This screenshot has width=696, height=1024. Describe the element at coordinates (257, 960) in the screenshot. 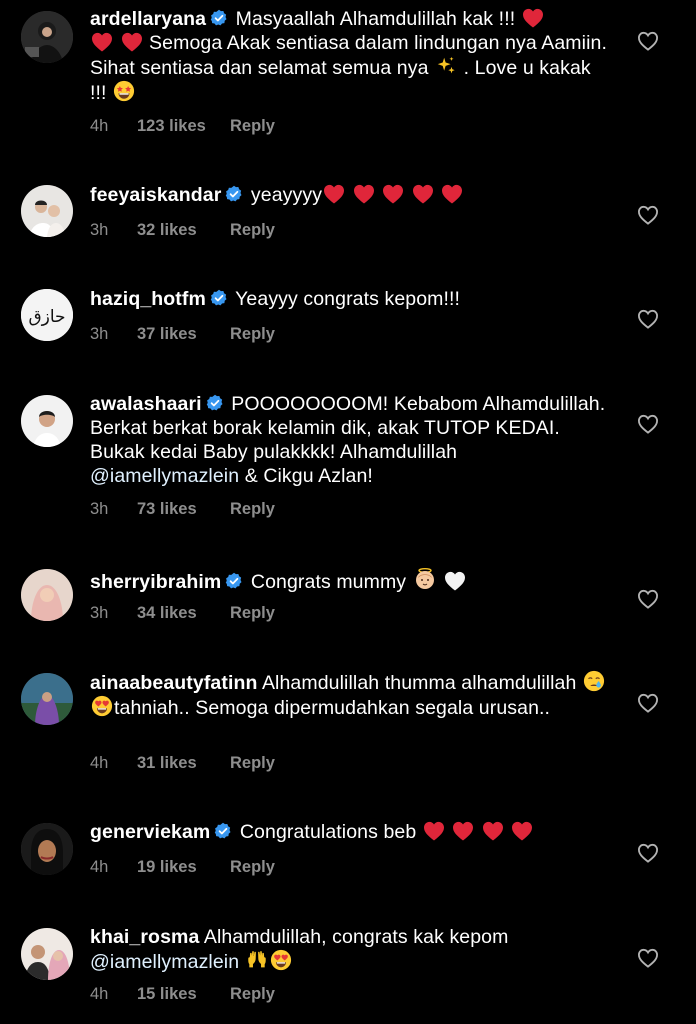

I see `raising-hands-emoji` at that location.